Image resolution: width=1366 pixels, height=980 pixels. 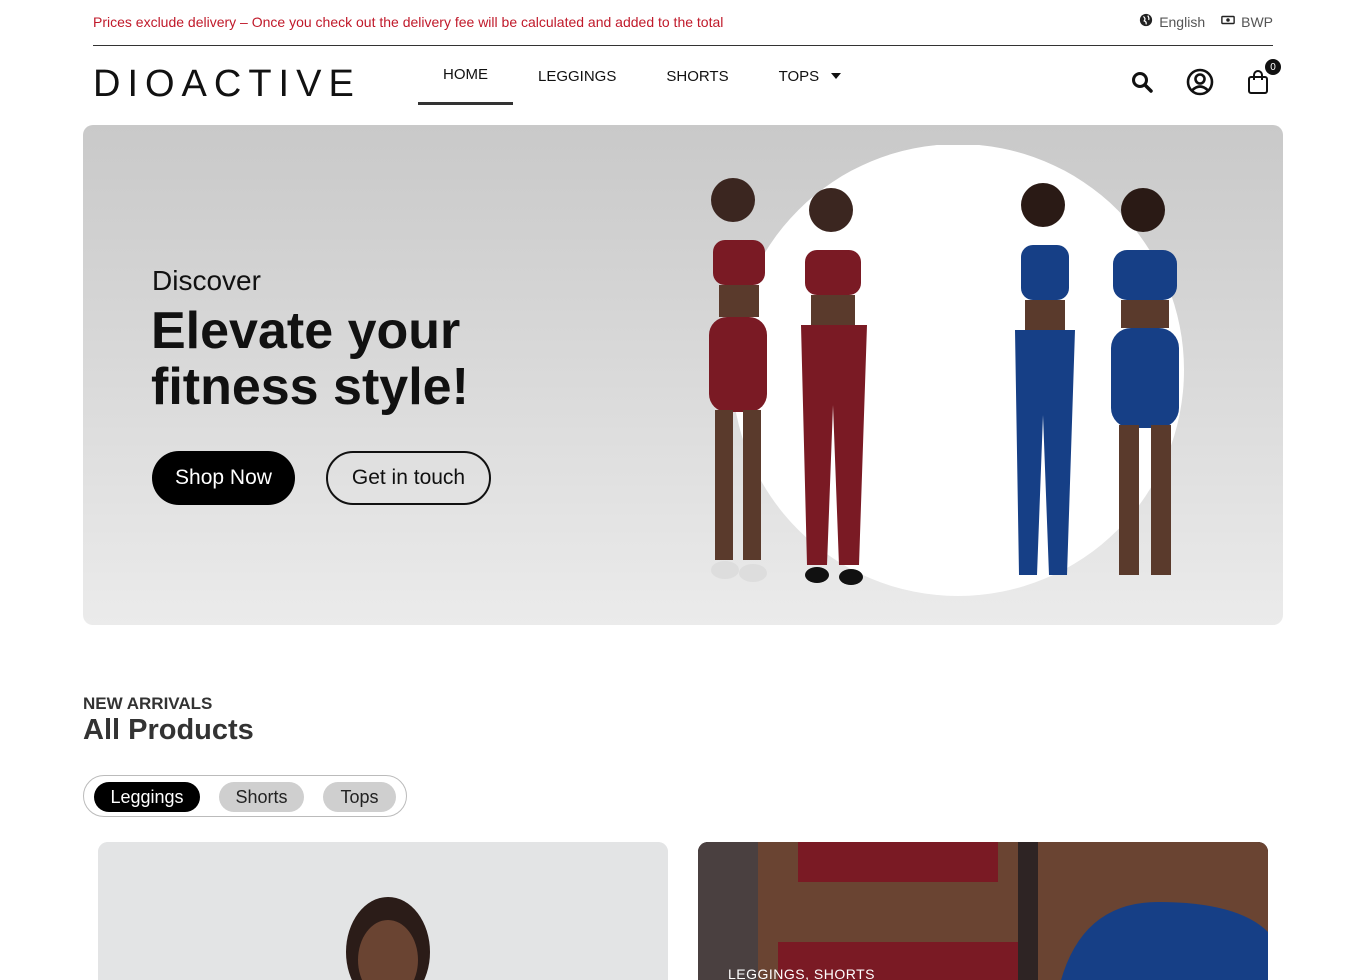 I want to click on get-in-touch-button: Get in touch, so click(x=408, y=478).